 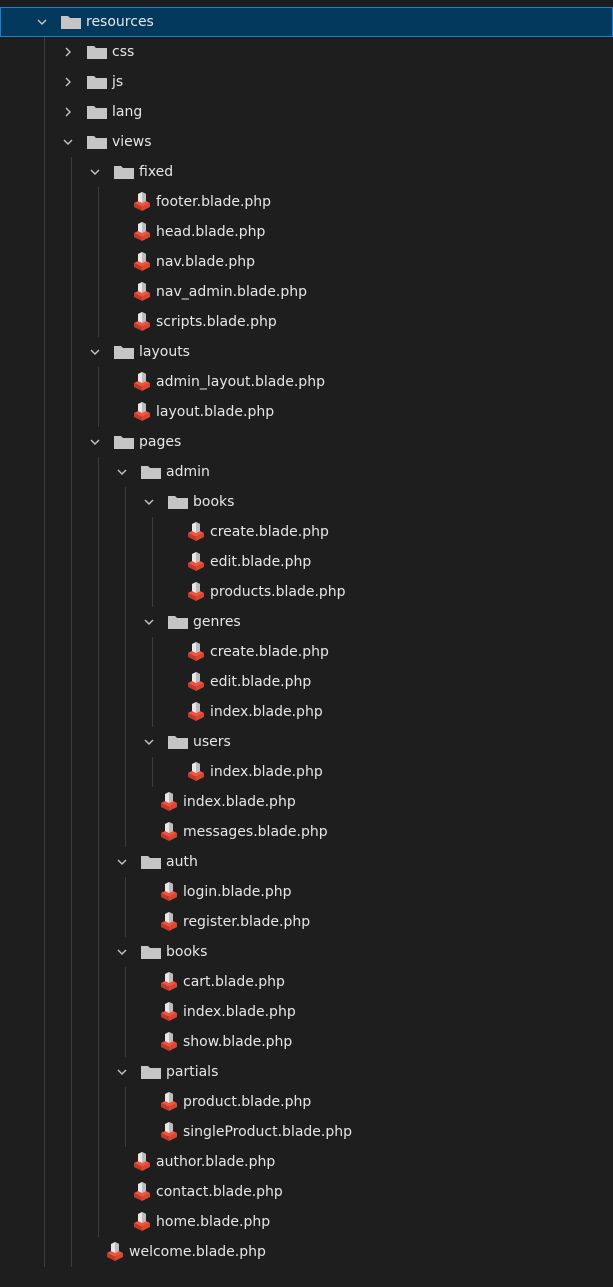 What do you see at coordinates (306, 862) in the screenshot?
I see `tree-folder-auth: auth` at bounding box center [306, 862].